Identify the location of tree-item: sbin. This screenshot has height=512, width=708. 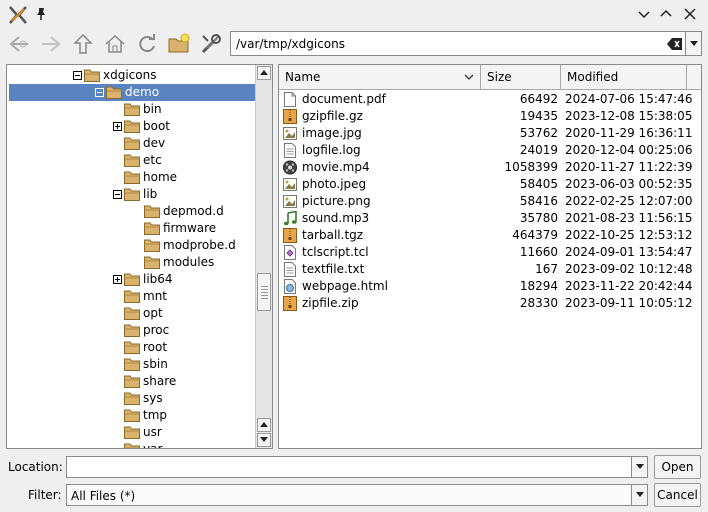
(131, 364).